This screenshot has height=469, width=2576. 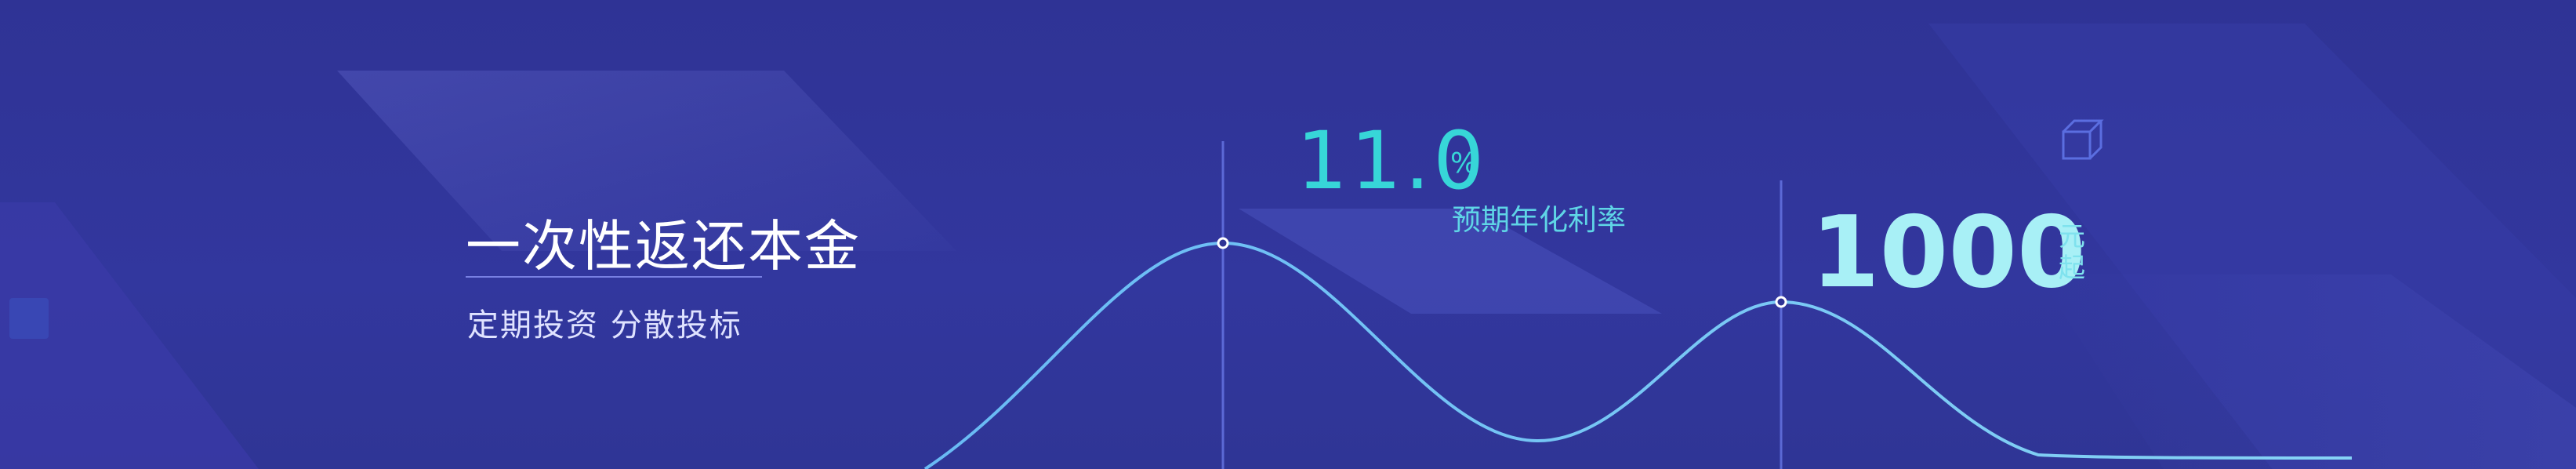 I want to click on headline-divider, so click(x=614, y=277).